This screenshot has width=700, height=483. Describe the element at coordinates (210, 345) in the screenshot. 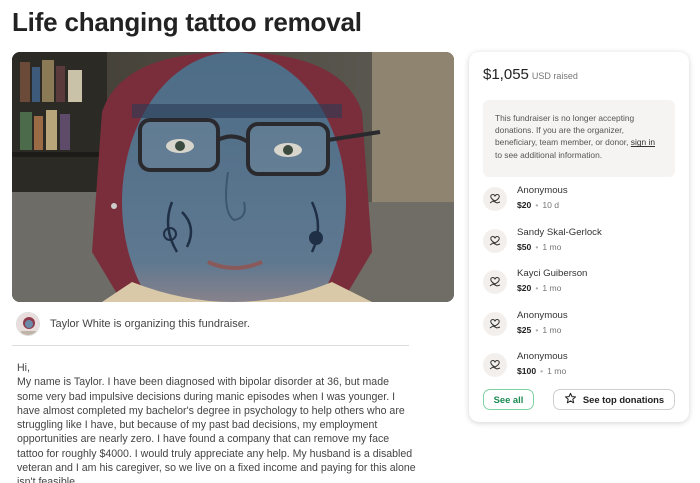

I see `divider` at that location.